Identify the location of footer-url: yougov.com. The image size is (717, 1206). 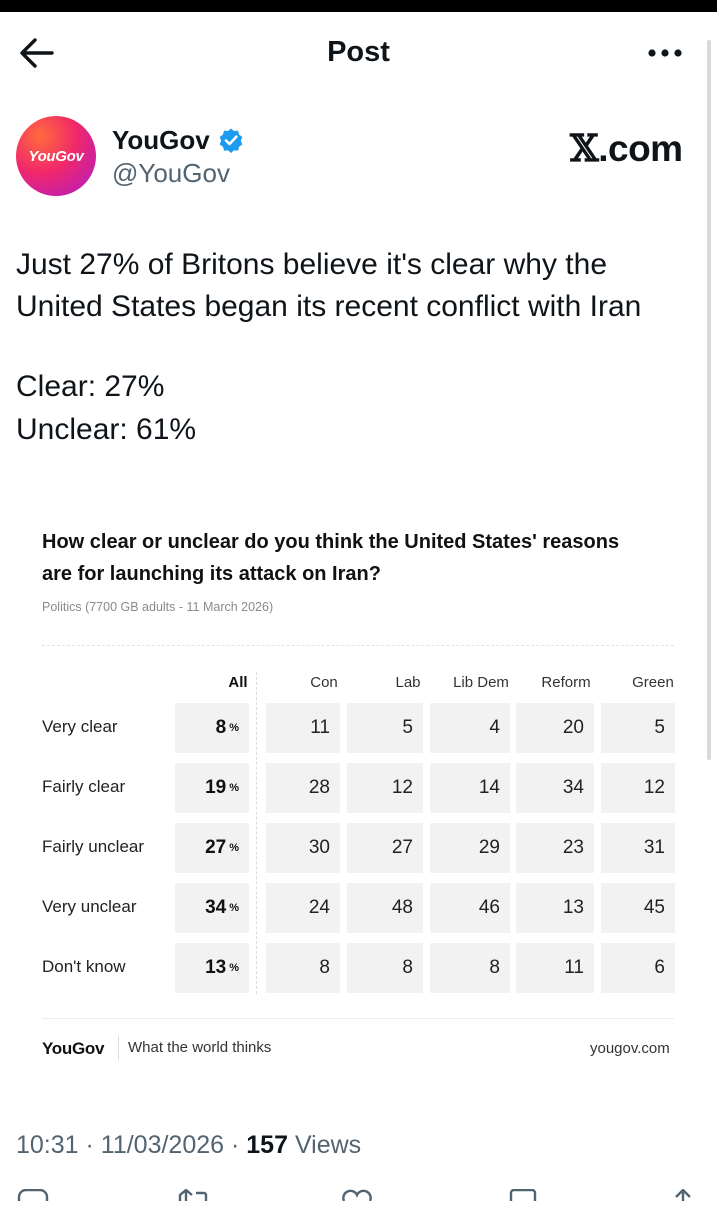
(630, 1048).